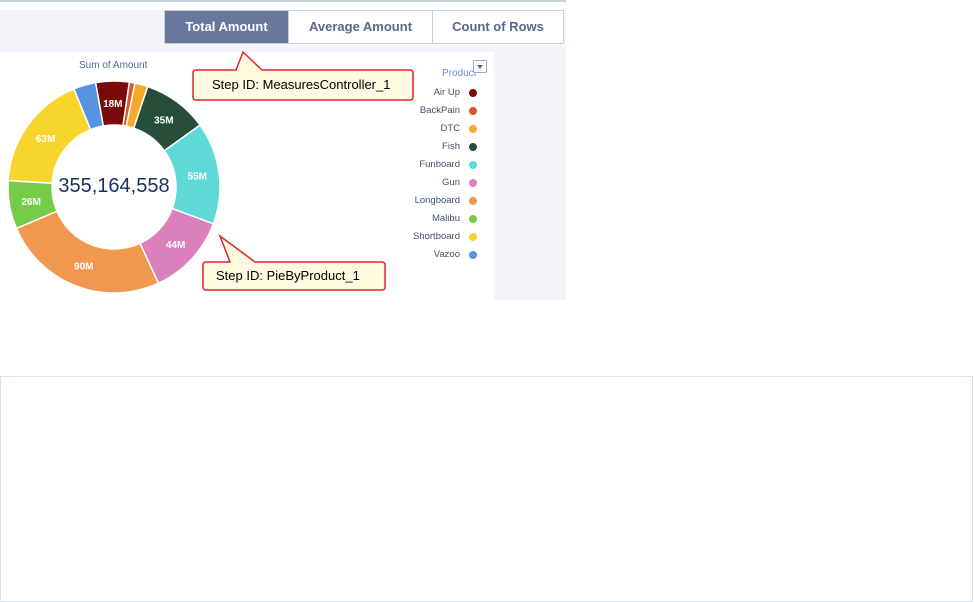 The image size is (974, 602). What do you see at coordinates (288, 275) in the screenshot?
I see `callout-pie-text: Step ID: PieByProduct_1` at bounding box center [288, 275].